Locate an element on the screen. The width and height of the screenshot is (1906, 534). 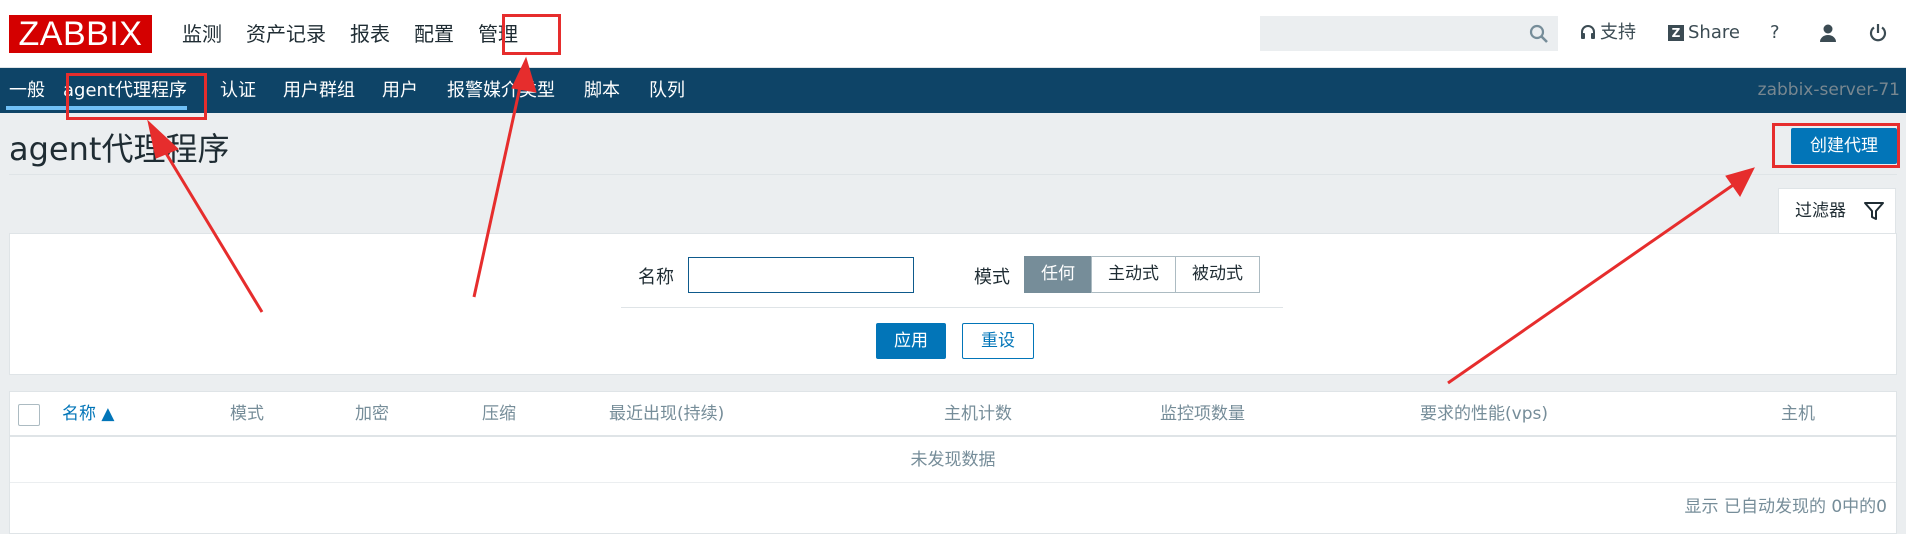
filter-tab: 过滤器 is located at coordinates (1837, 211).